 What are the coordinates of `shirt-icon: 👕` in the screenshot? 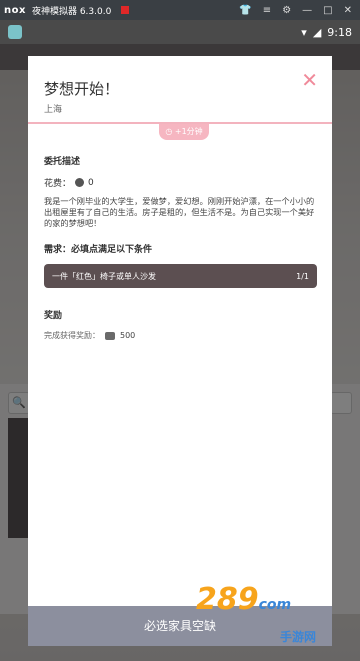 It's located at (245, 10).